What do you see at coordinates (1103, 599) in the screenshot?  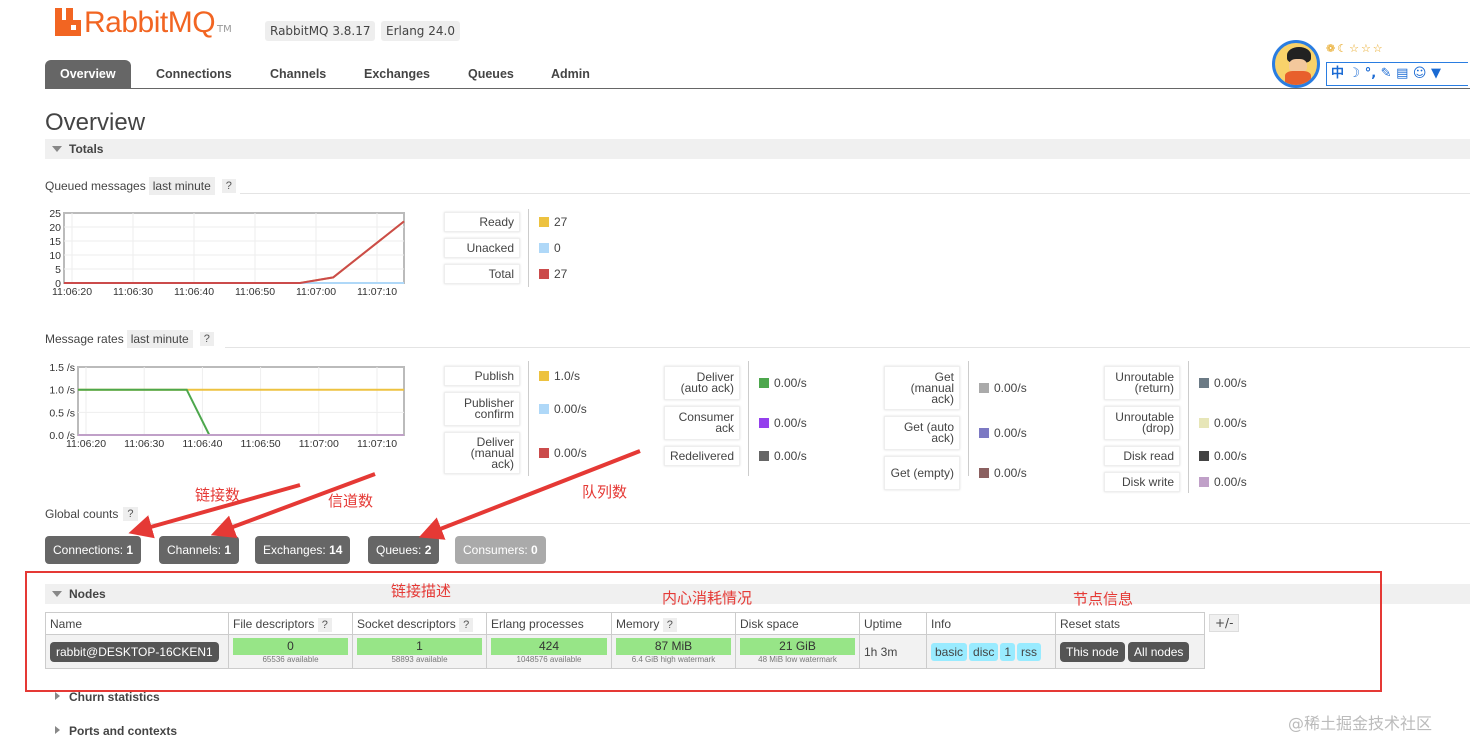 I see `annotation-node: 节点信息` at bounding box center [1103, 599].